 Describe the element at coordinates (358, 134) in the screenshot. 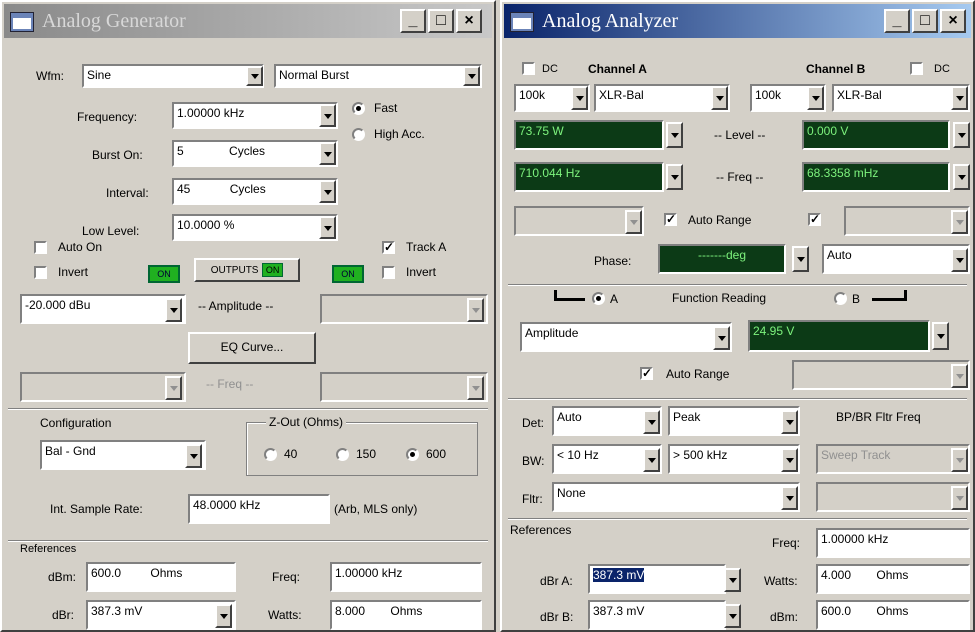

I see `high-acc-radio` at that location.